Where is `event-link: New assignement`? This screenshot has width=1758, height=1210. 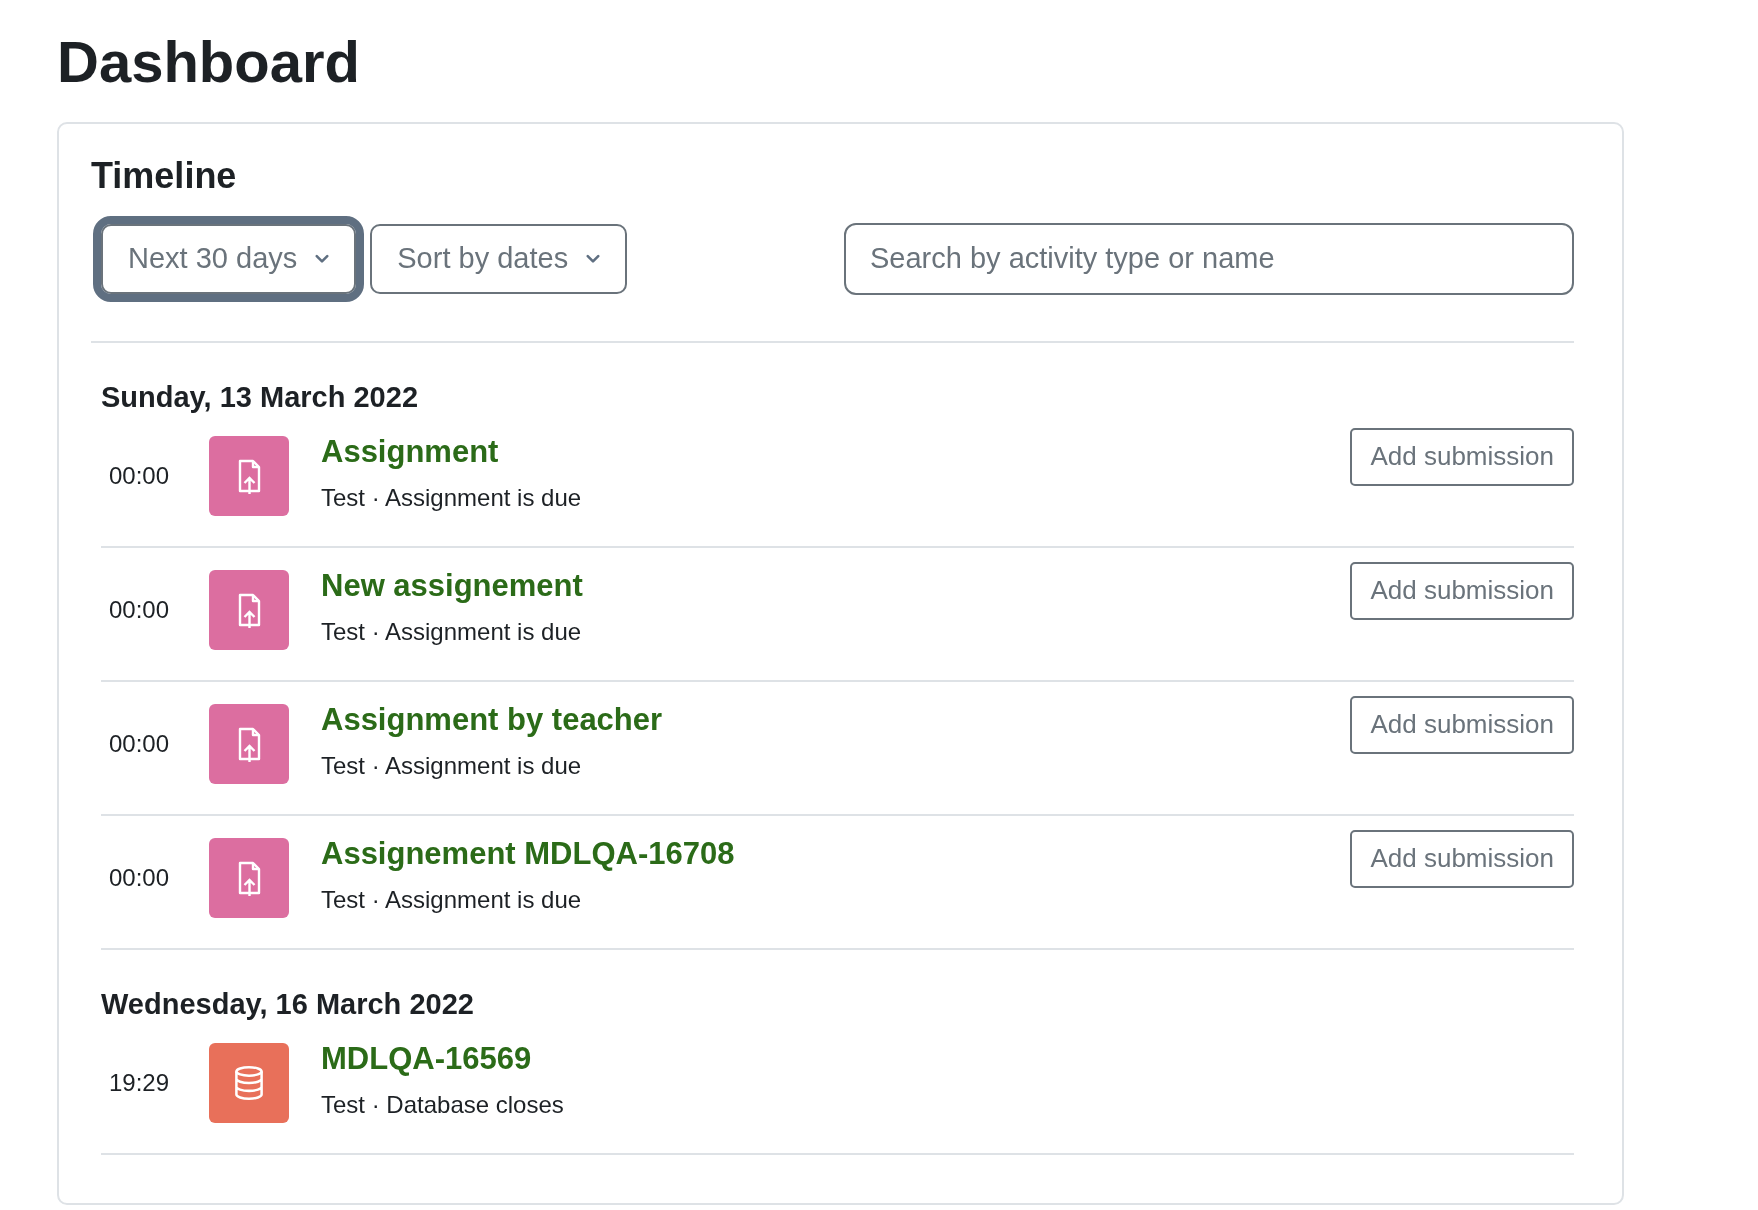
event-link: New assignement is located at coordinates (836, 586).